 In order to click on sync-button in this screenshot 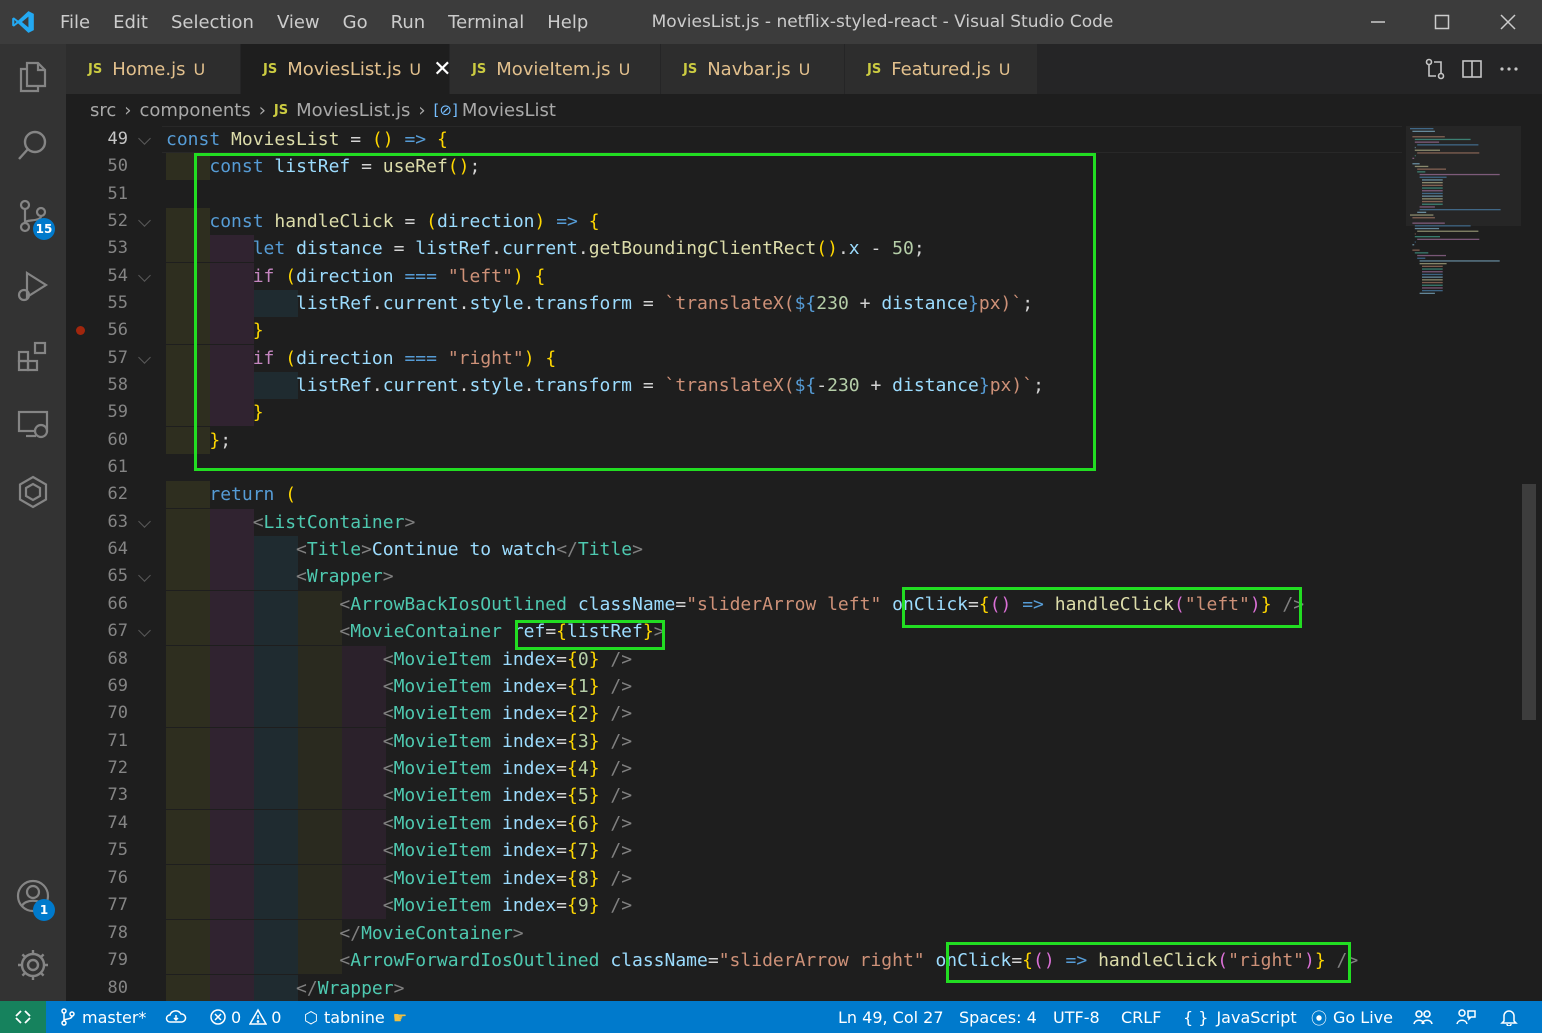, I will do `click(176, 1017)`.